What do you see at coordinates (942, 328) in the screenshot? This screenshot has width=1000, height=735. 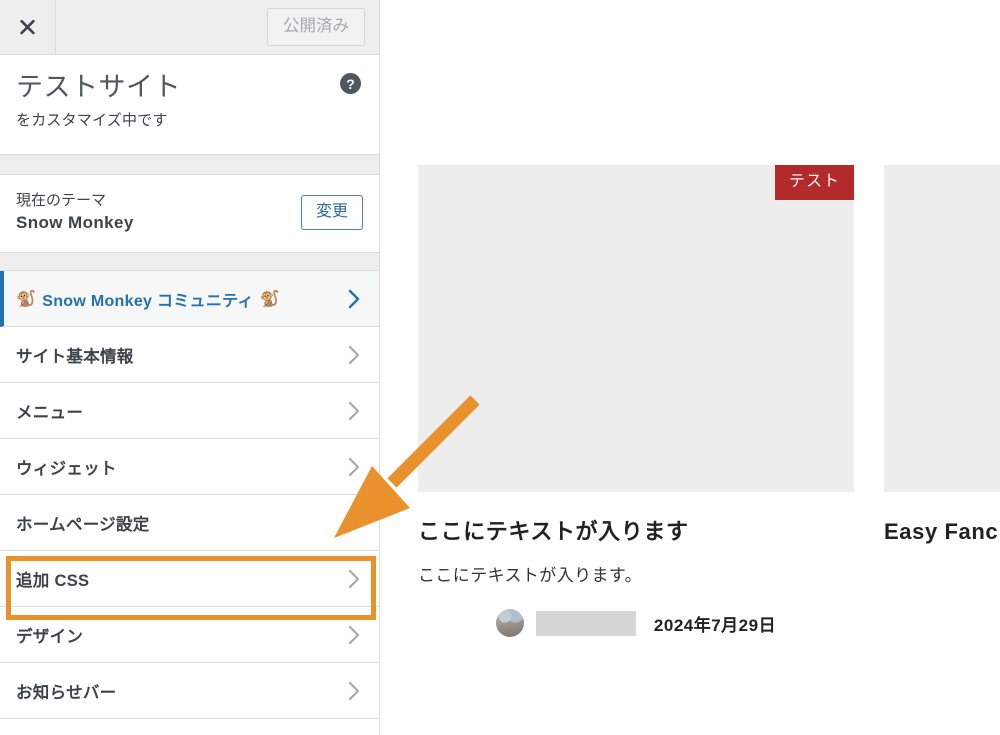 I see `post-thumbnail` at bounding box center [942, 328].